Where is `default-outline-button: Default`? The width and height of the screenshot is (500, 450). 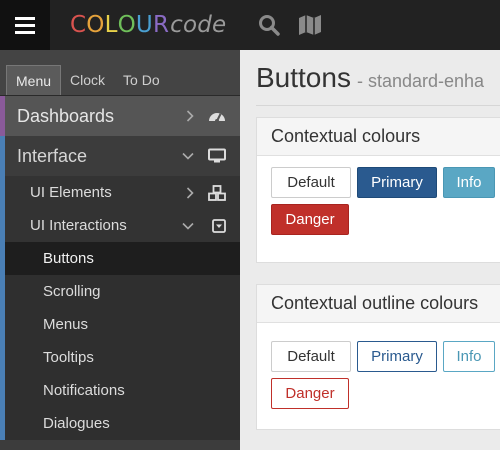
default-outline-button: Default is located at coordinates (311, 356).